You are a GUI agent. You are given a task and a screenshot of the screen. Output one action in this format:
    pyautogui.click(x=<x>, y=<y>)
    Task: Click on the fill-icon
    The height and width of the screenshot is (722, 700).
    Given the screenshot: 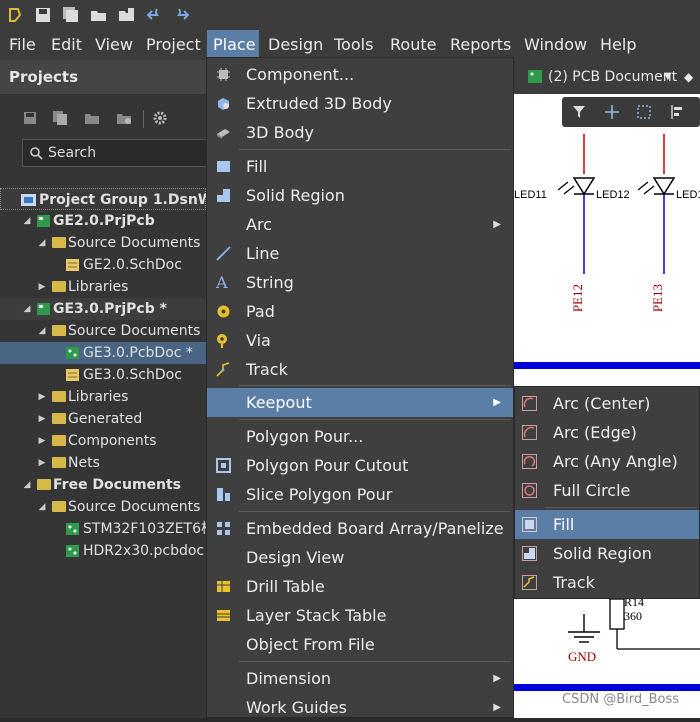 What is the action you would take?
    pyautogui.click(x=223, y=166)
    